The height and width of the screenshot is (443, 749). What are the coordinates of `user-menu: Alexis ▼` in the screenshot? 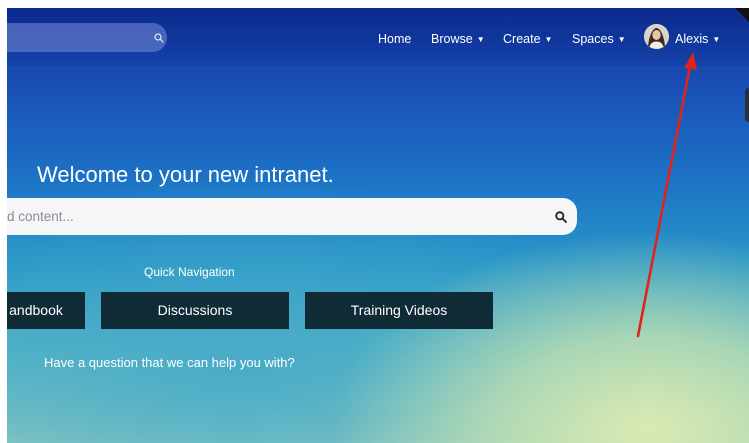 It's located at (697, 39).